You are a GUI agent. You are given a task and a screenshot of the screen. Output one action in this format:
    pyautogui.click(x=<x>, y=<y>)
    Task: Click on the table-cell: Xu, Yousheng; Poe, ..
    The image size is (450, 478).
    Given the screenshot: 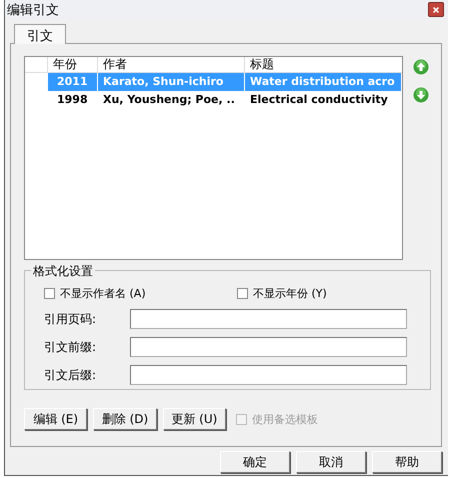 What is the action you would take?
    pyautogui.click(x=171, y=100)
    